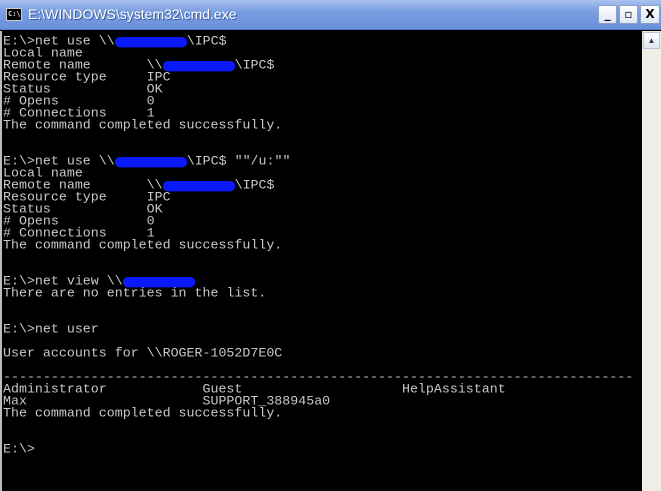 The image size is (661, 491). Describe the element at coordinates (322, 293) in the screenshot. I see `console-line: There are no entries in the list.` at that location.